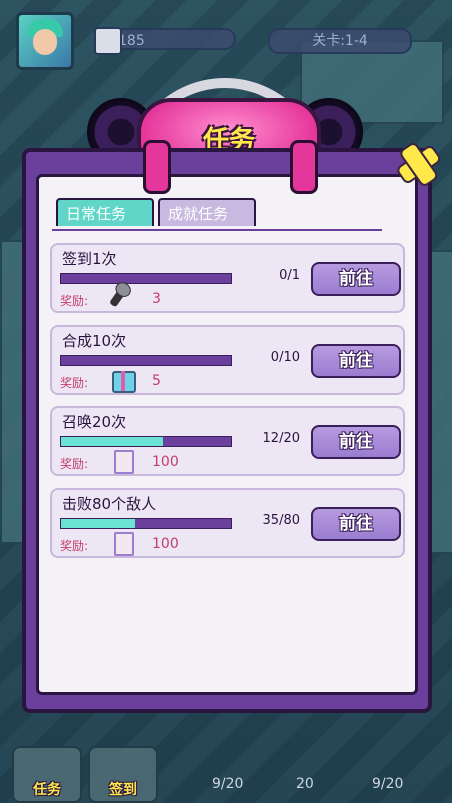  Describe the element at coordinates (131, 41) in the screenshot. I see `coin-value: 185` at that location.